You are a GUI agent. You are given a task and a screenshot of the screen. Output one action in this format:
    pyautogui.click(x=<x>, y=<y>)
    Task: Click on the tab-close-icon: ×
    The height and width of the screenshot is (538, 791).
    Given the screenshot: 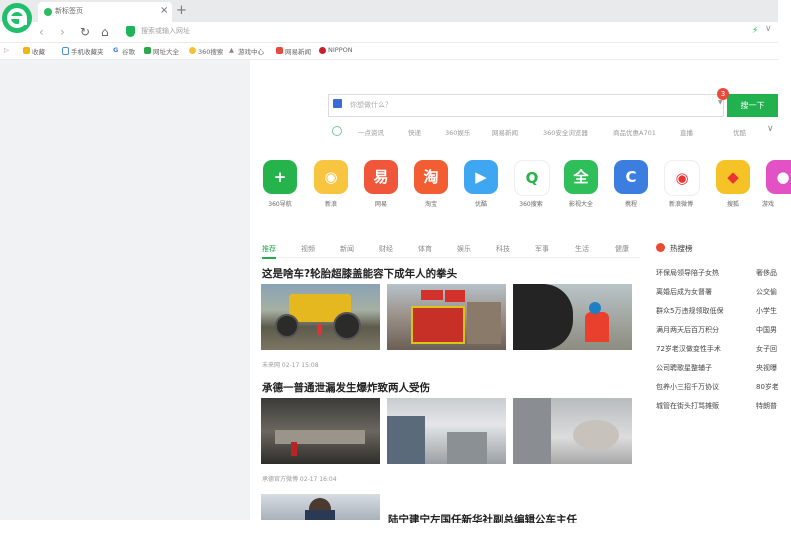 What is the action you would take?
    pyautogui.click(x=164, y=11)
    